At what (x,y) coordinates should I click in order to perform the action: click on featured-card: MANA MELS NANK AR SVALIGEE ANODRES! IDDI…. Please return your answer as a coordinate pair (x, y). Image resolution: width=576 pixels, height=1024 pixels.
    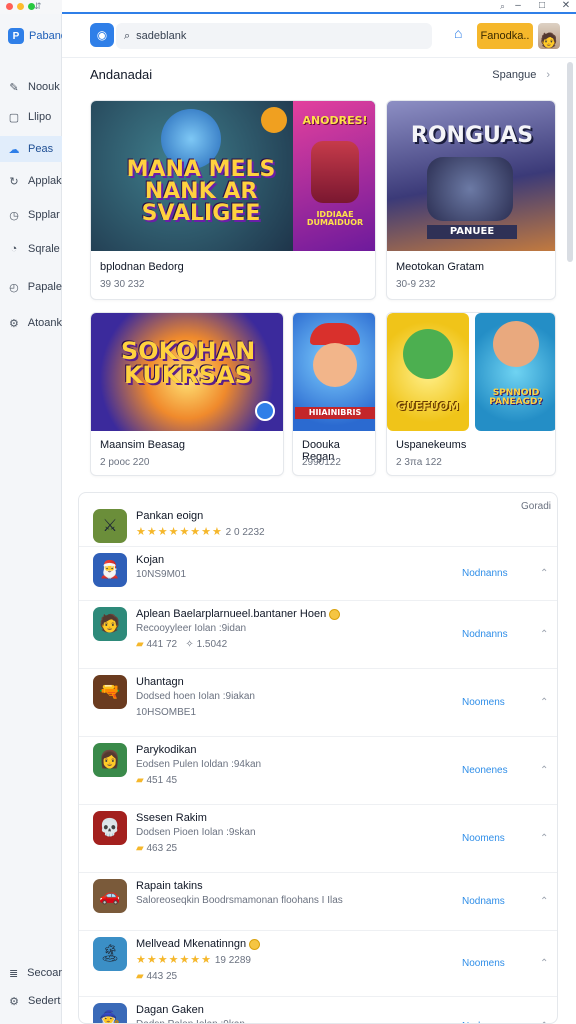
    Looking at the image, I should click on (233, 200).